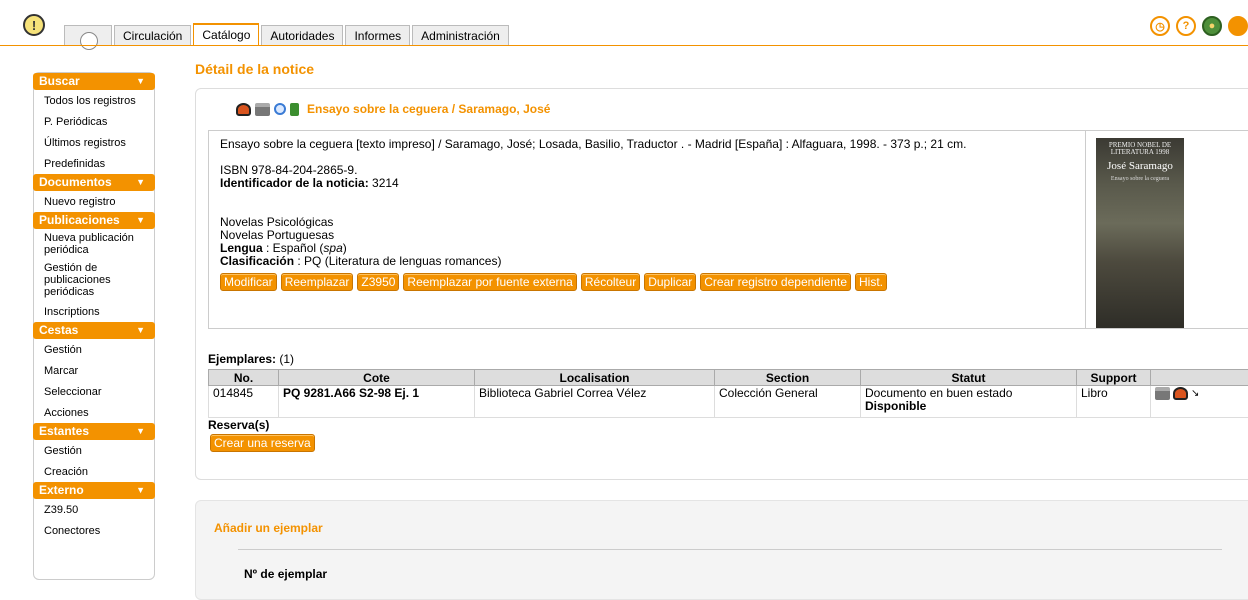  Describe the element at coordinates (94, 431) in the screenshot. I see `sidebar-head-estantes: Estantes▼` at that location.